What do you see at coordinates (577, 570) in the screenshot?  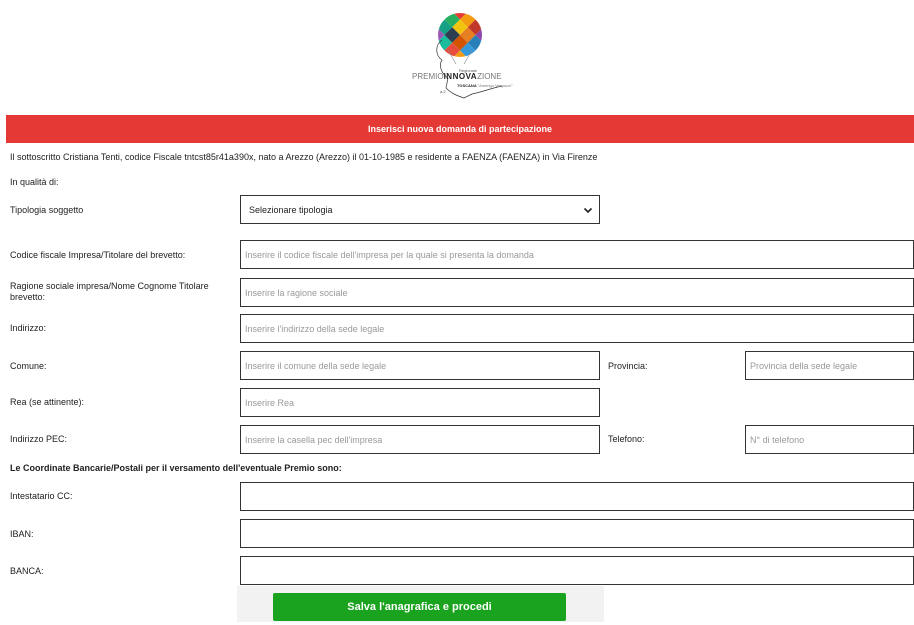 I see `banca-input` at bounding box center [577, 570].